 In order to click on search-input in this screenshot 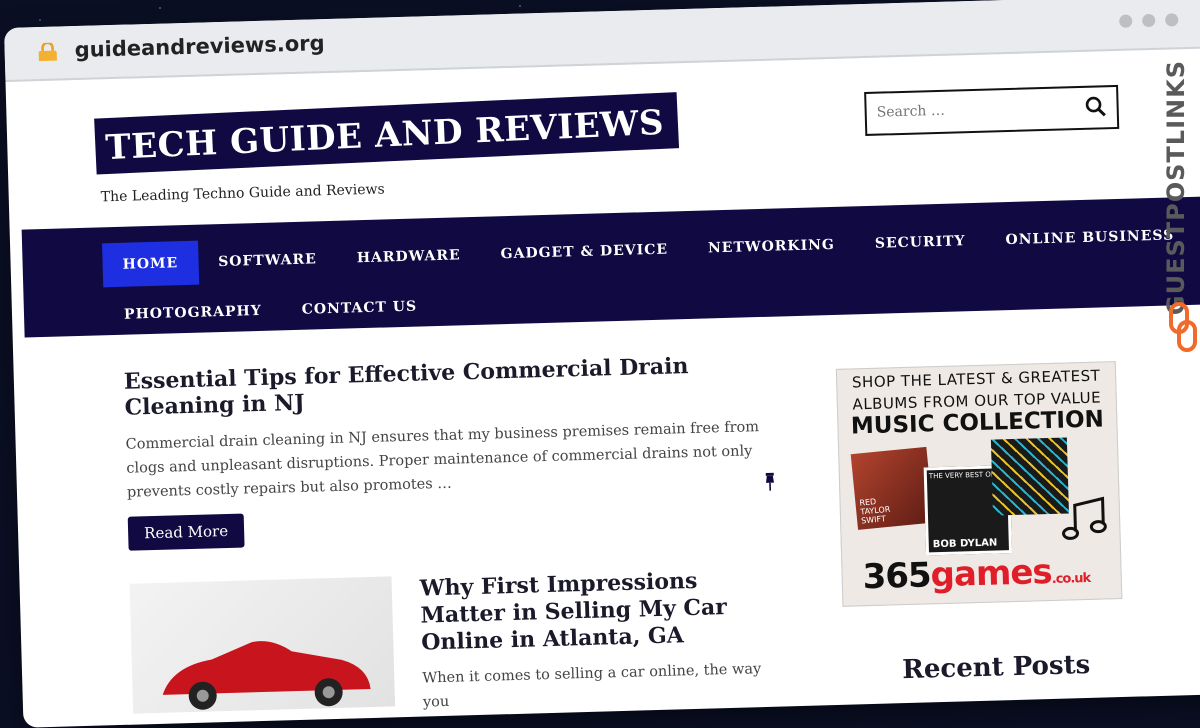, I will do `click(977, 110)`.